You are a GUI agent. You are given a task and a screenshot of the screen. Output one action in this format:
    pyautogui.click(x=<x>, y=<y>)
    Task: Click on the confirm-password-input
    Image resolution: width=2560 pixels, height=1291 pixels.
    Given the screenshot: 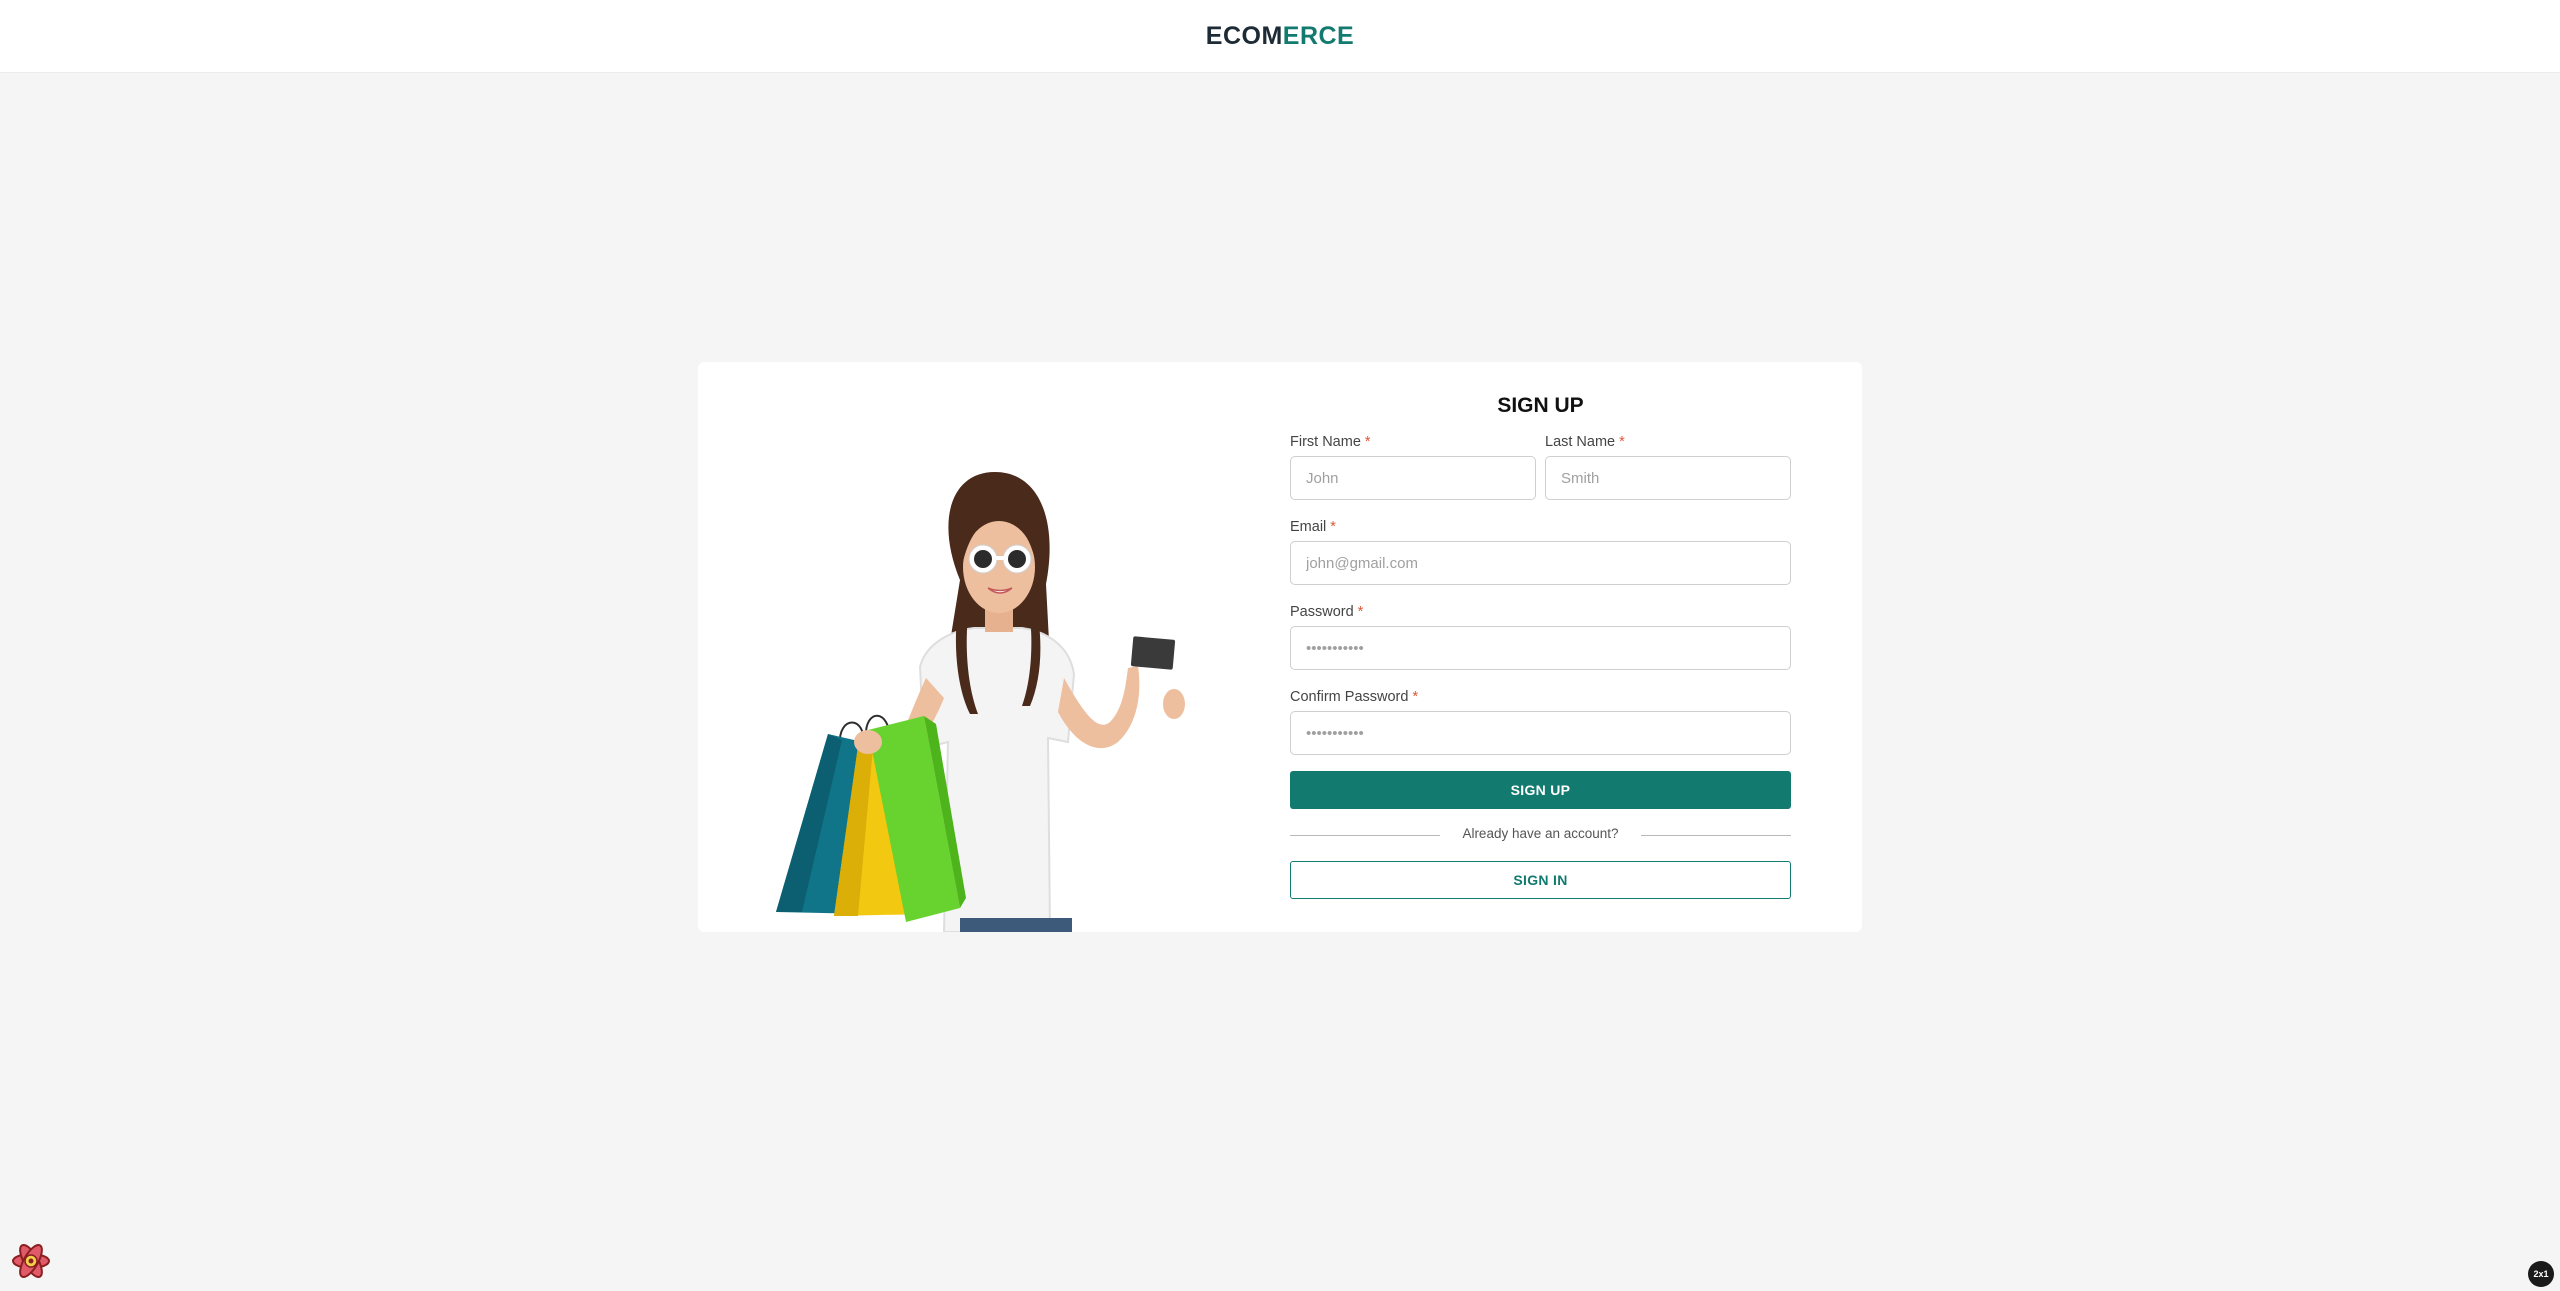 What is the action you would take?
    pyautogui.click(x=1540, y=733)
    